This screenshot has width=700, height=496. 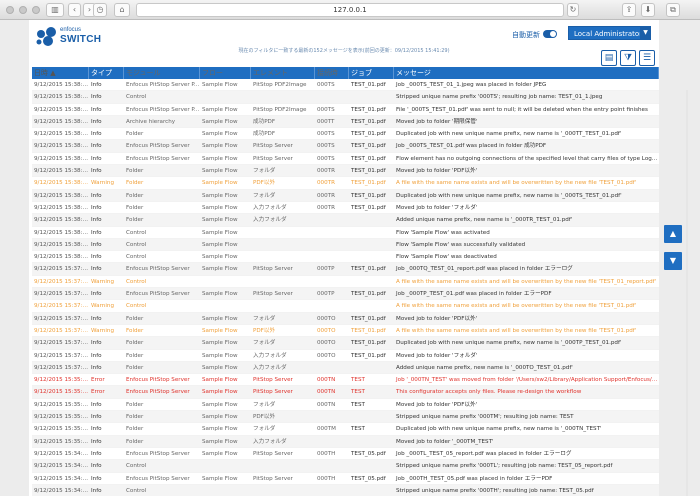 I want to click on home-icon: ⌂, so click(x=122, y=10).